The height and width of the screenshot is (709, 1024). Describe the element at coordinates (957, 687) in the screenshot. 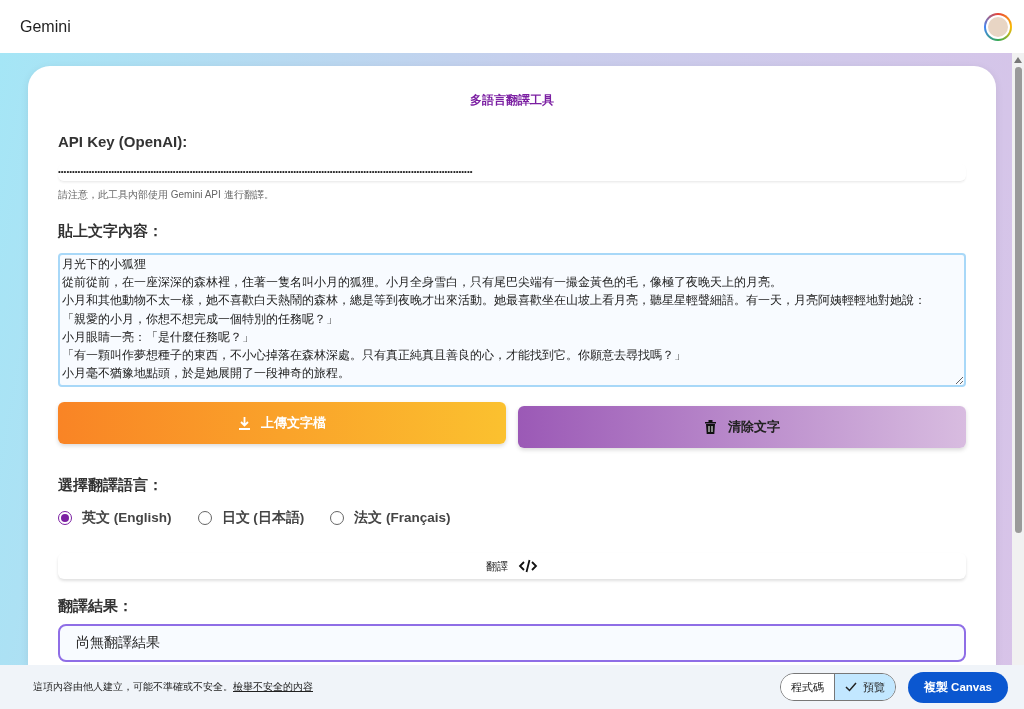

I see `copy-button: 複製 Canvas` at that location.